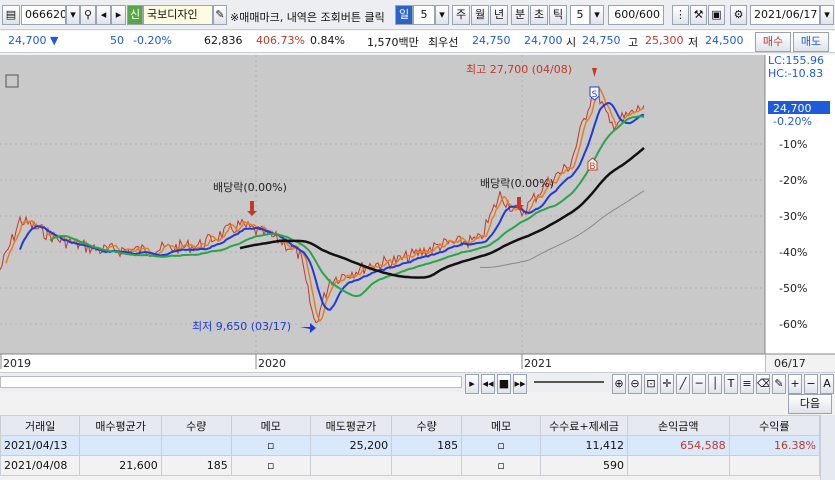 The height and width of the screenshot is (480, 835). Describe the element at coordinates (499, 15) in the screenshot. I see `period-year-button: 년` at that location.